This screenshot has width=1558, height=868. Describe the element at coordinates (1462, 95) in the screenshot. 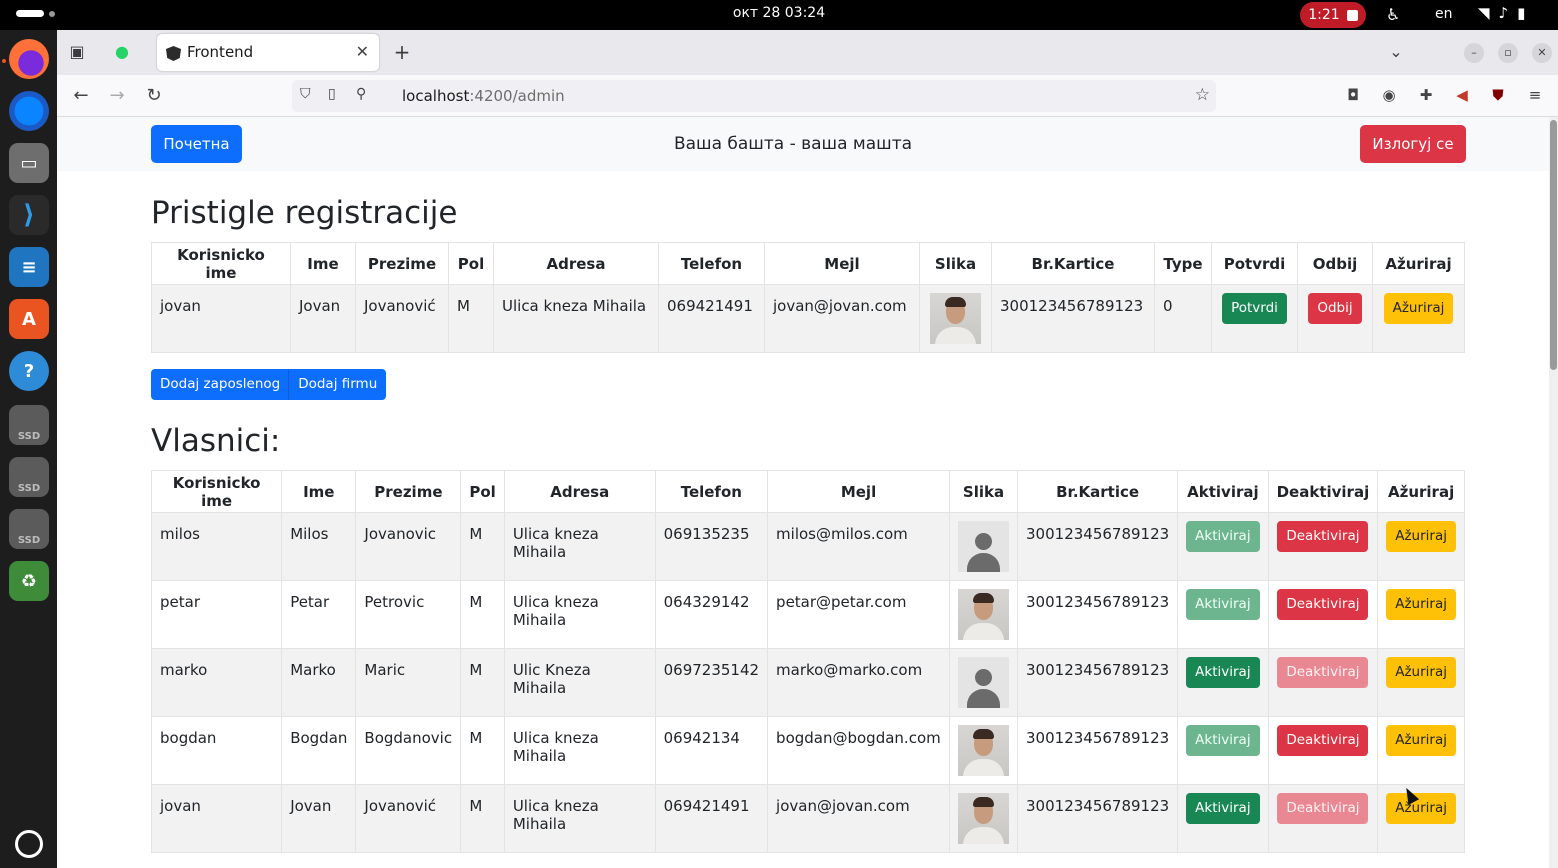

I see `megaphone-extension-icon: ◀` at that location.